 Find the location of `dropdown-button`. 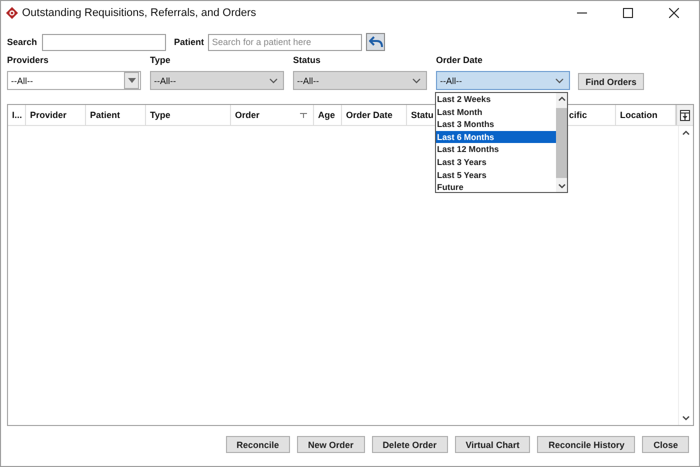

dropdown-button is located at coordinates (131, 80).